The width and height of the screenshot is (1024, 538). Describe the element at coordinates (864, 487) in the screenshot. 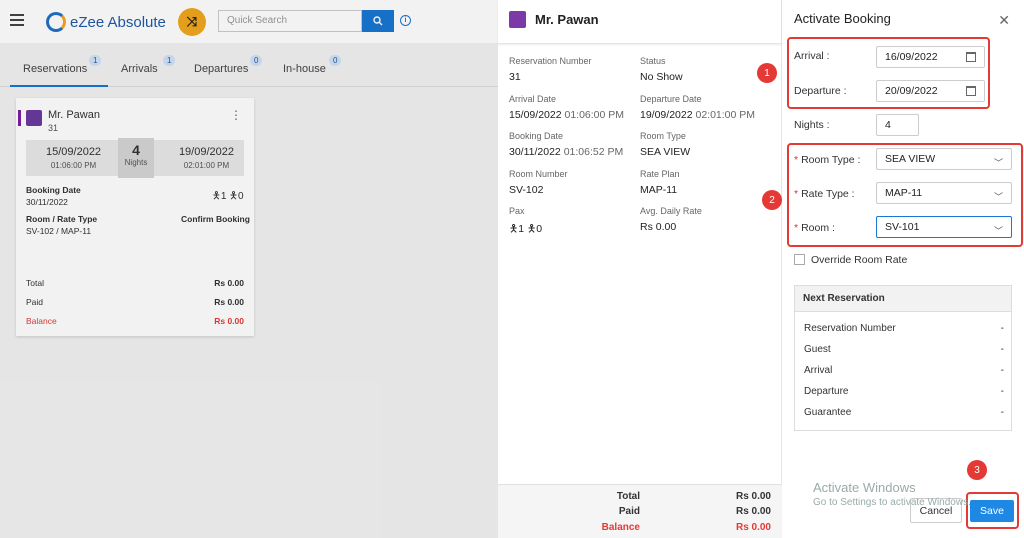

I see `watermark-line-1: Activate Windows` at that location.